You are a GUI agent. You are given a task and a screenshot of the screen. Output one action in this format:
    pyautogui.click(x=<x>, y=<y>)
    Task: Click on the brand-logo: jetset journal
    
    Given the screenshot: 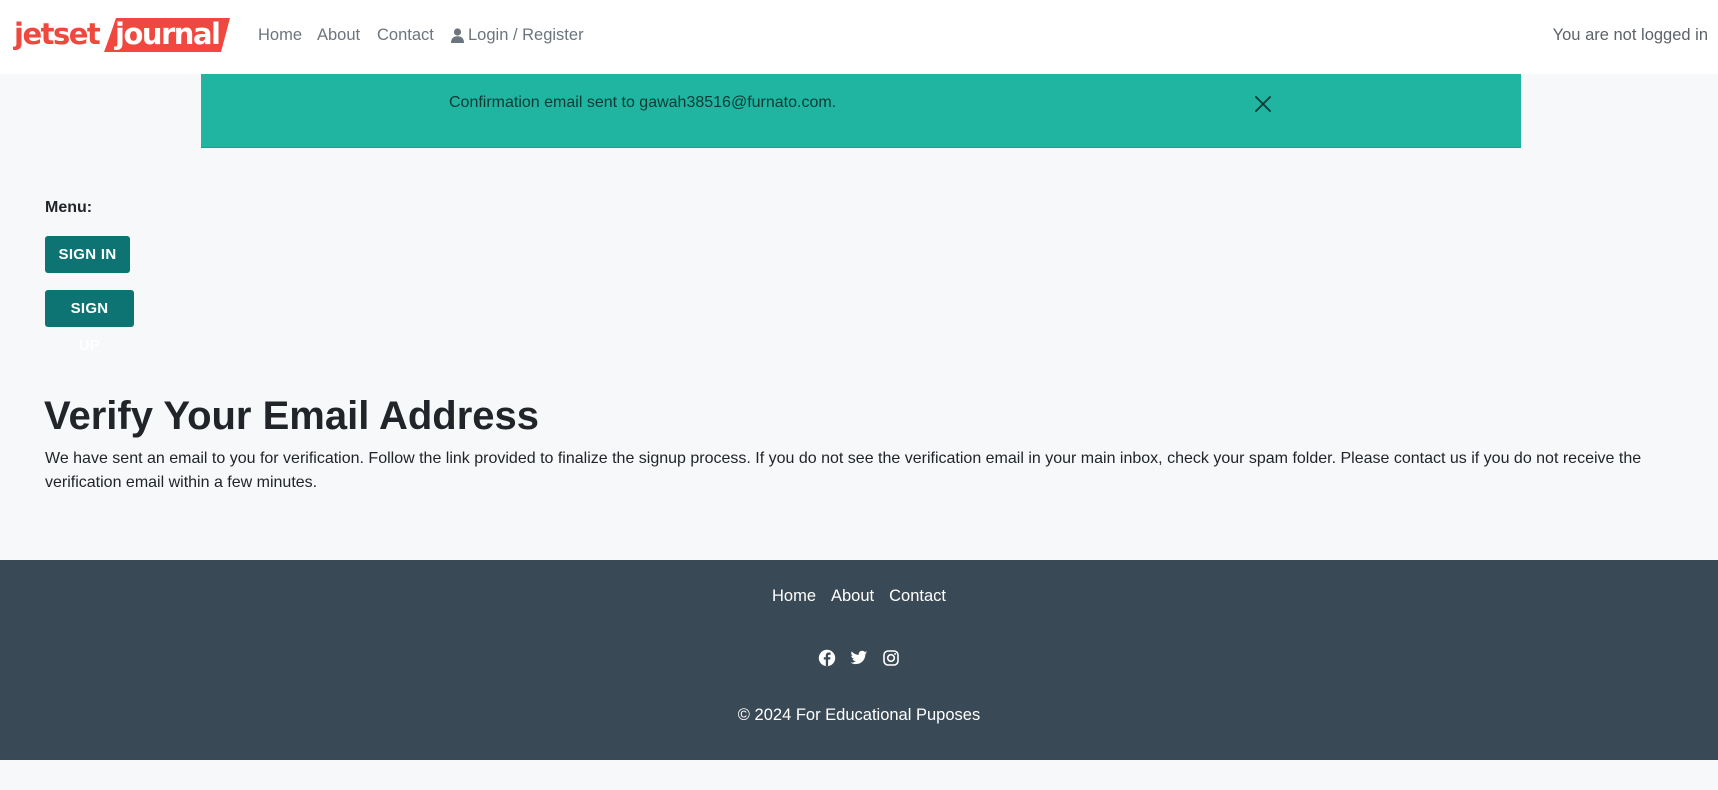 What is the action you would take?
    pyautogui.click(x=122, y=35)
    